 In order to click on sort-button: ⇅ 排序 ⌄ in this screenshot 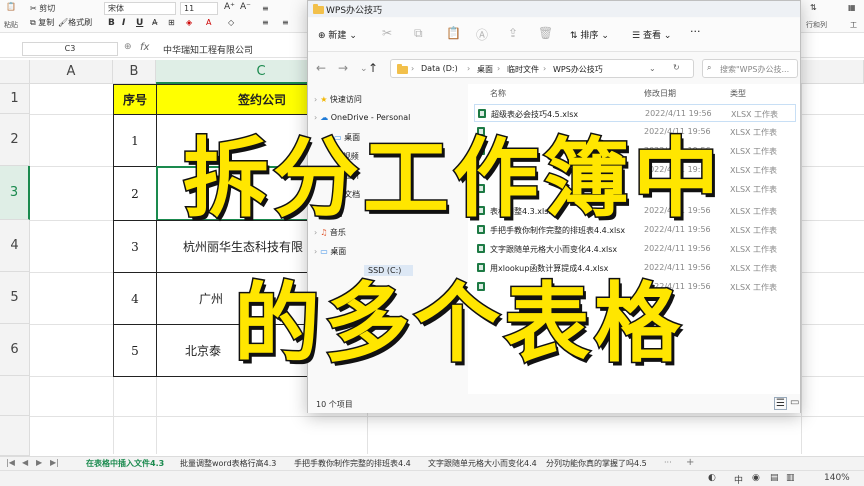, I will do `click(589, 34)`.